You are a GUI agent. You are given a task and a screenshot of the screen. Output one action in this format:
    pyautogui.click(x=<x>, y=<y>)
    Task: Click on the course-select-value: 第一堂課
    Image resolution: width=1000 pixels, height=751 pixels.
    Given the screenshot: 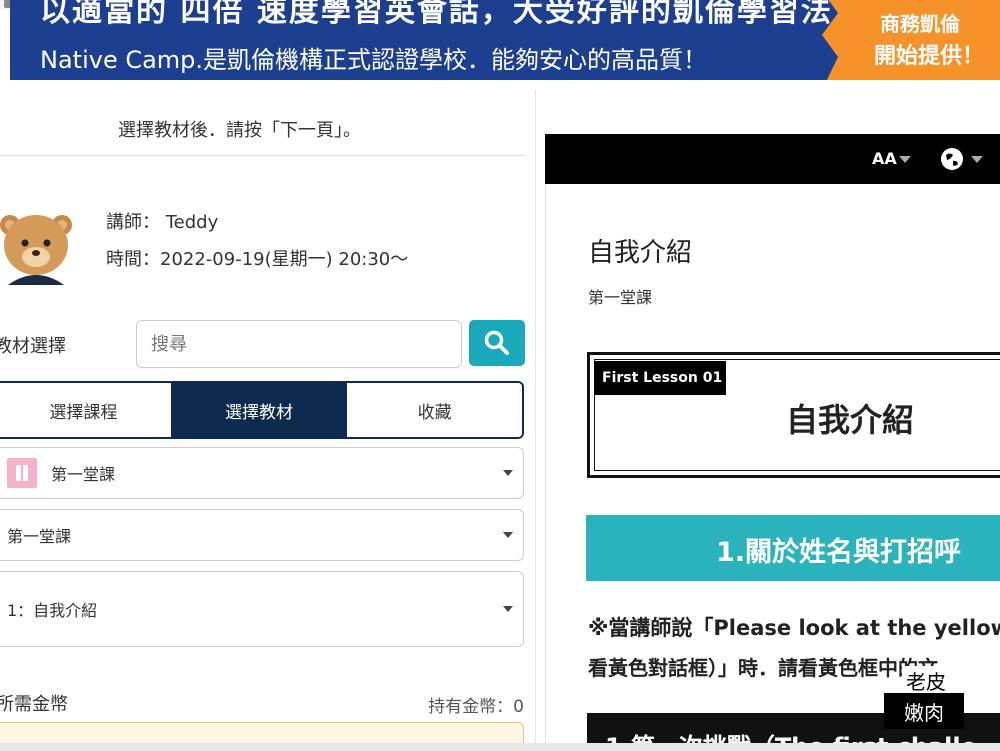 What is the action you would take?
    pyautogui.click(x=83, y=474)
    